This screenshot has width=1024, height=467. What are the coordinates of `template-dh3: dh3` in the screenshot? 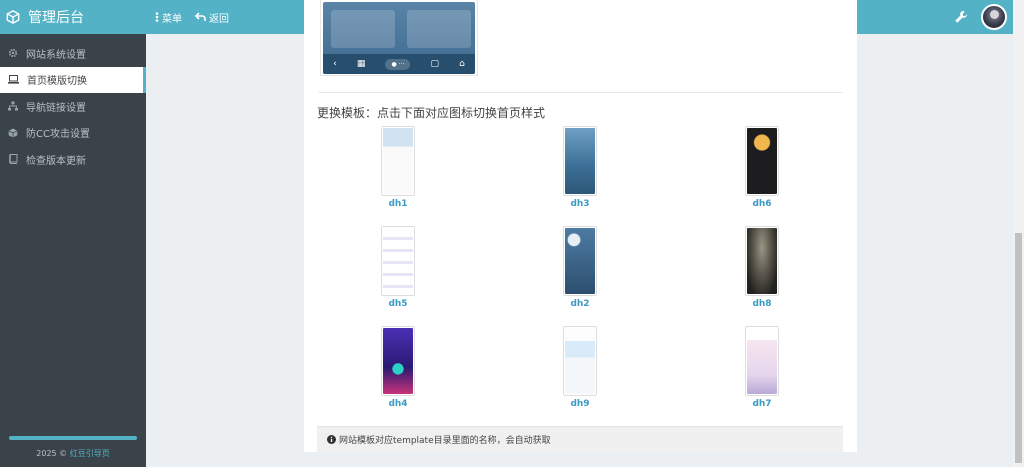 It's located at (580, 167).